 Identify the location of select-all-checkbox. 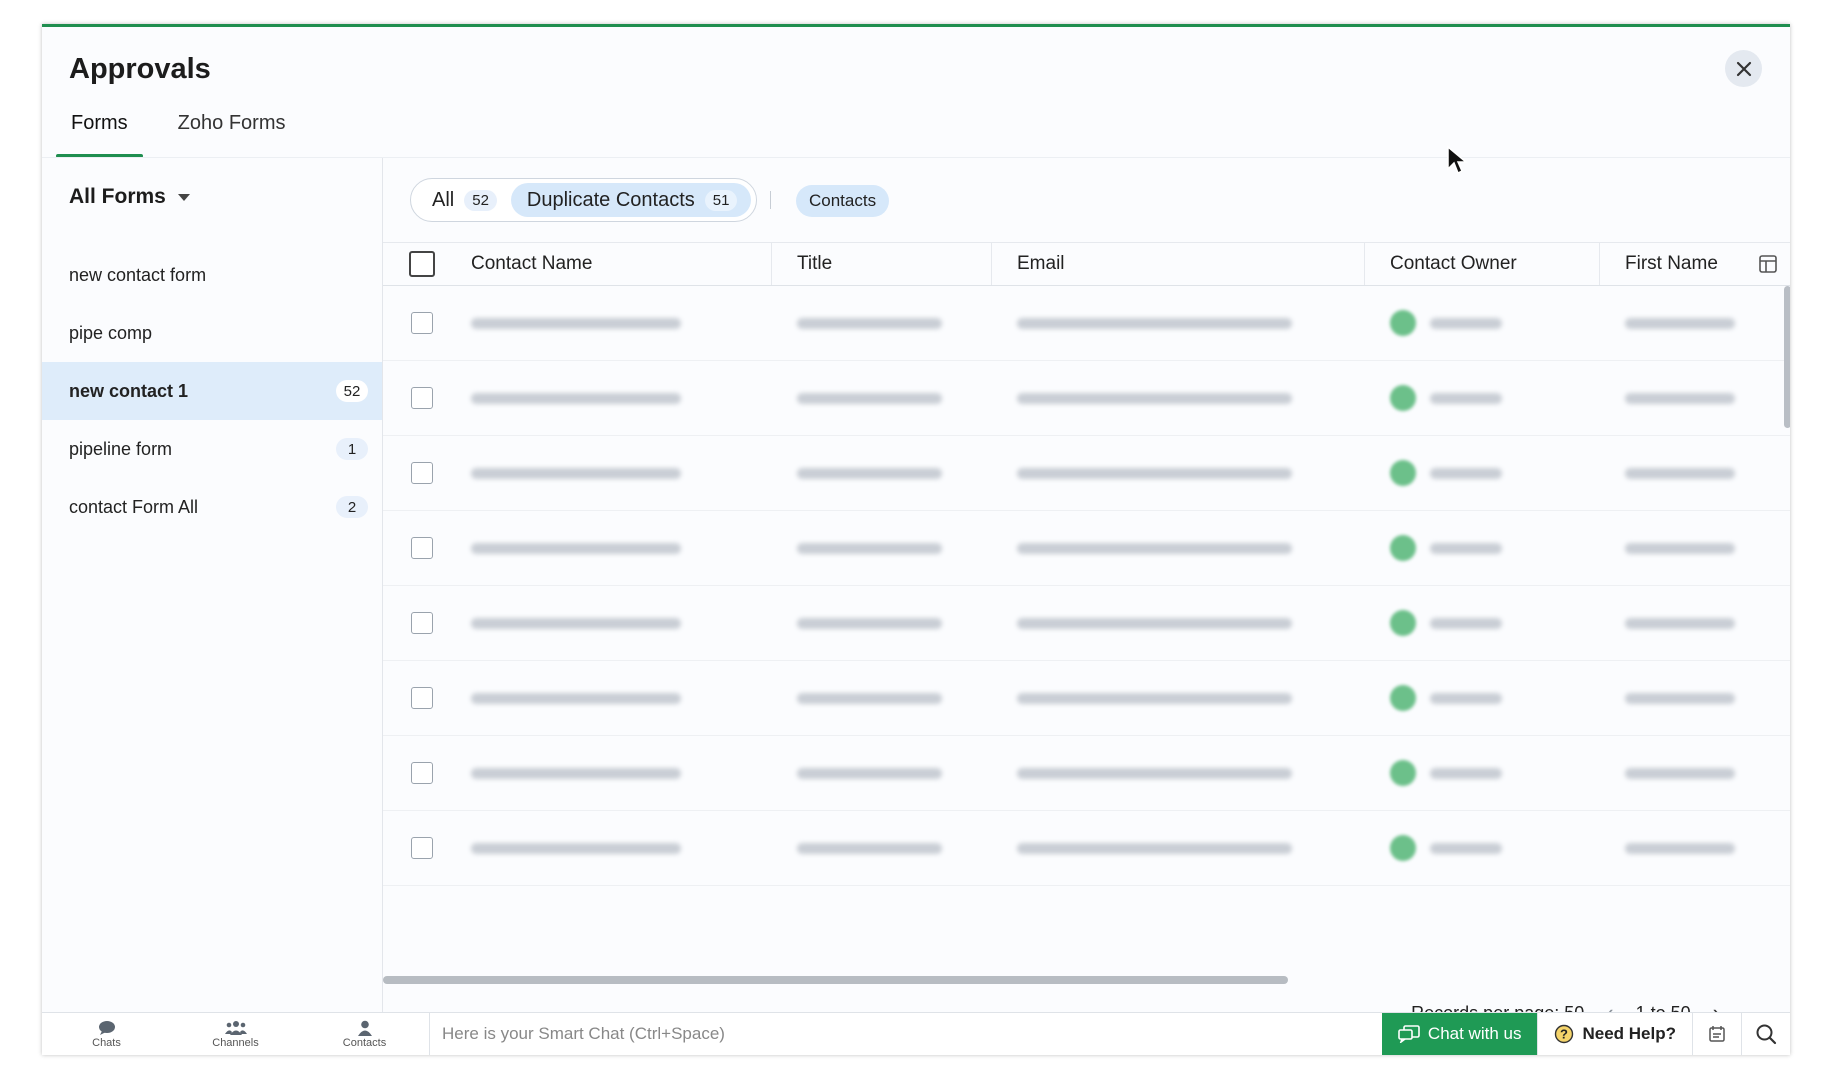
(422, 264).